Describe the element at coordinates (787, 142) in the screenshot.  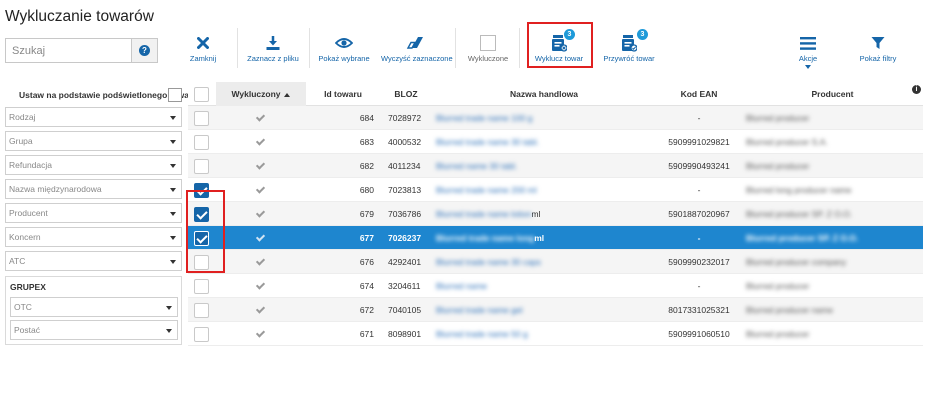
I see `cell-producer: Blurred producer S.A.` at that location.